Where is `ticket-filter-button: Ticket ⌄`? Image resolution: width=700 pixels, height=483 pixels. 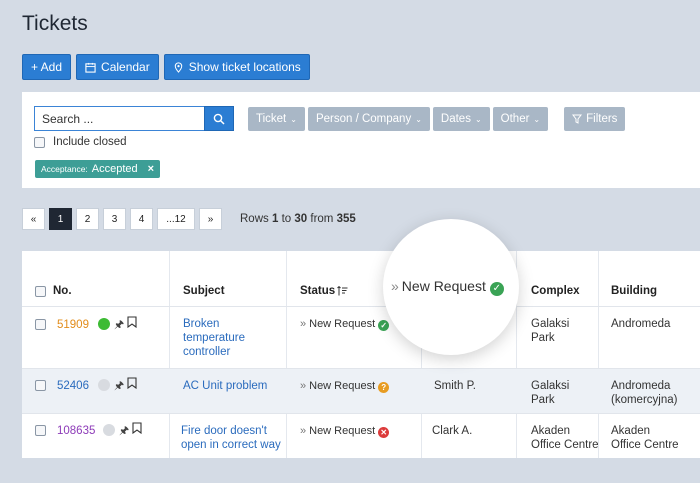 ticket-filter-button: Ticket ⌄ is located at coordinates (276, 119).